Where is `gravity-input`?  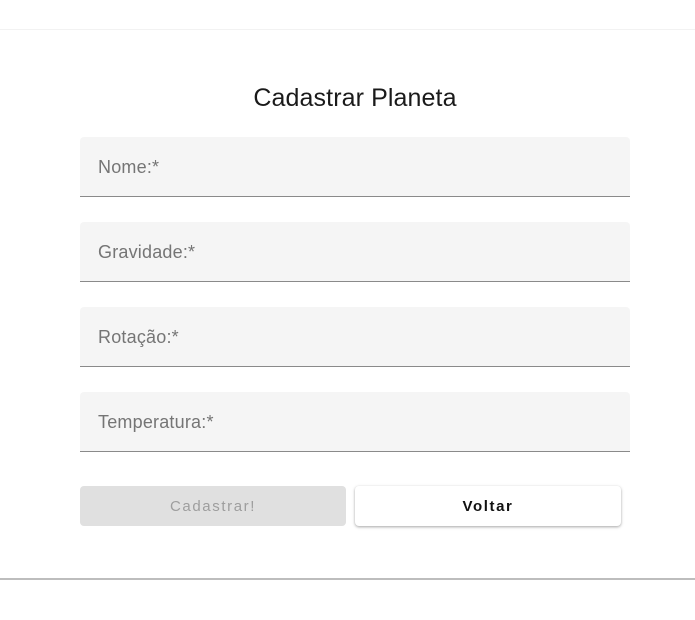 gravity-input is located at coordinates (355, 263).